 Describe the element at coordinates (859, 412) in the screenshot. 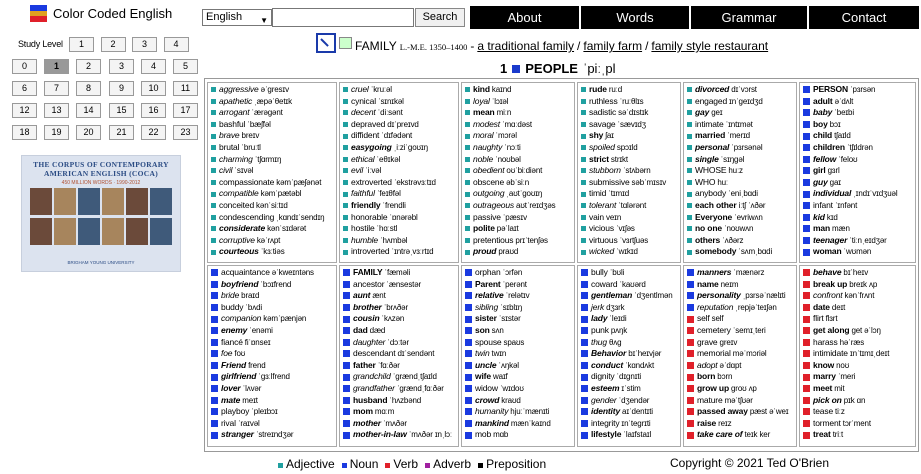

I see `word-row: tease tiːz` at that location.